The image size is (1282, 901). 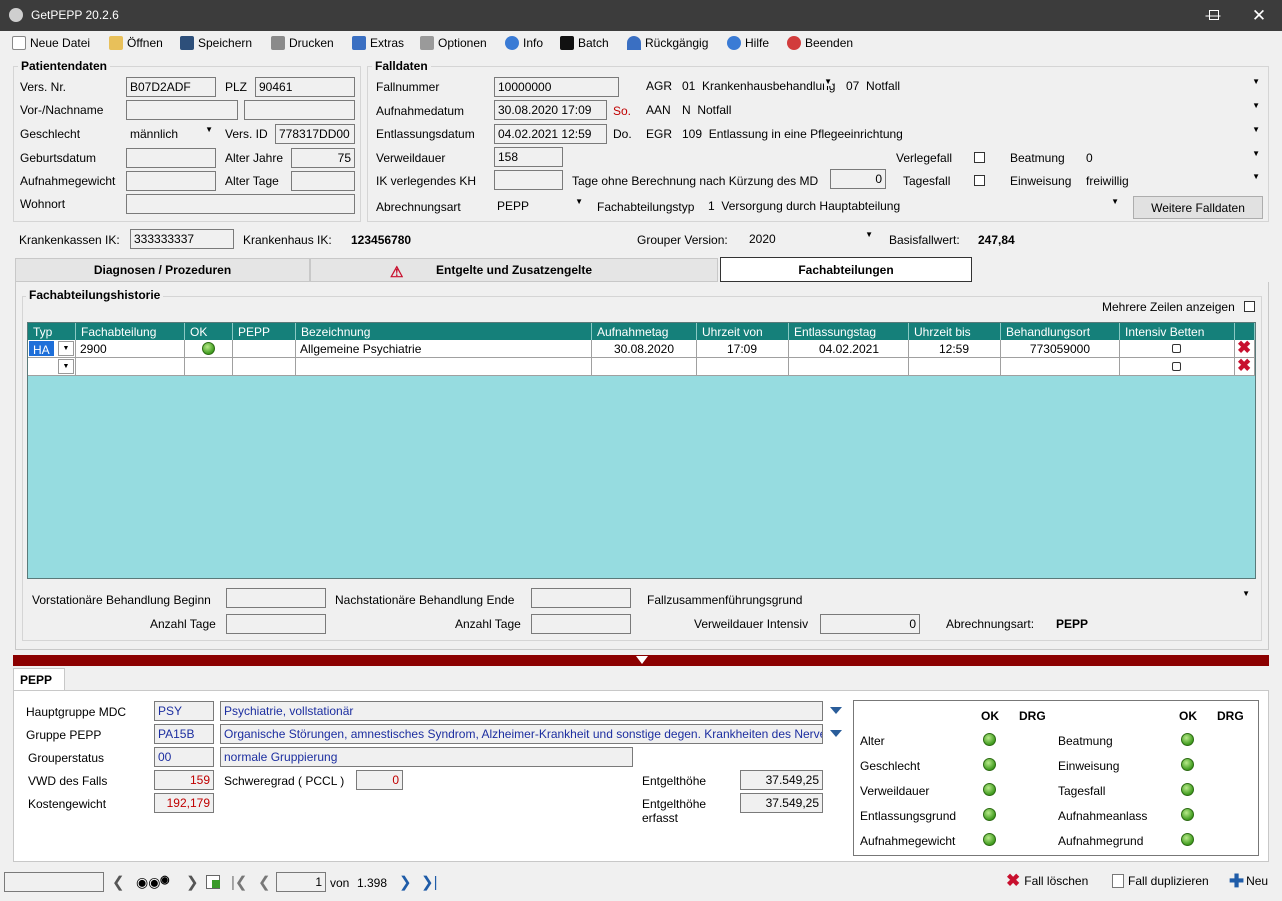 What do you see at coordinates (323, 181) in the screenshot?
I see `alter-tage-field` at bounding box center [323, 181].